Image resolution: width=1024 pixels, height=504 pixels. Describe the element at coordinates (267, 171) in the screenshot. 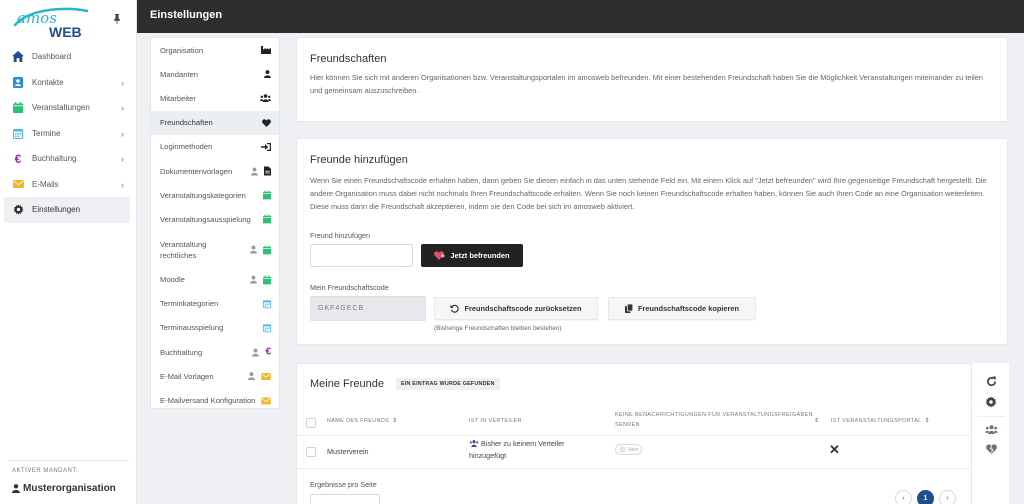

I see `document-icon` at that location.